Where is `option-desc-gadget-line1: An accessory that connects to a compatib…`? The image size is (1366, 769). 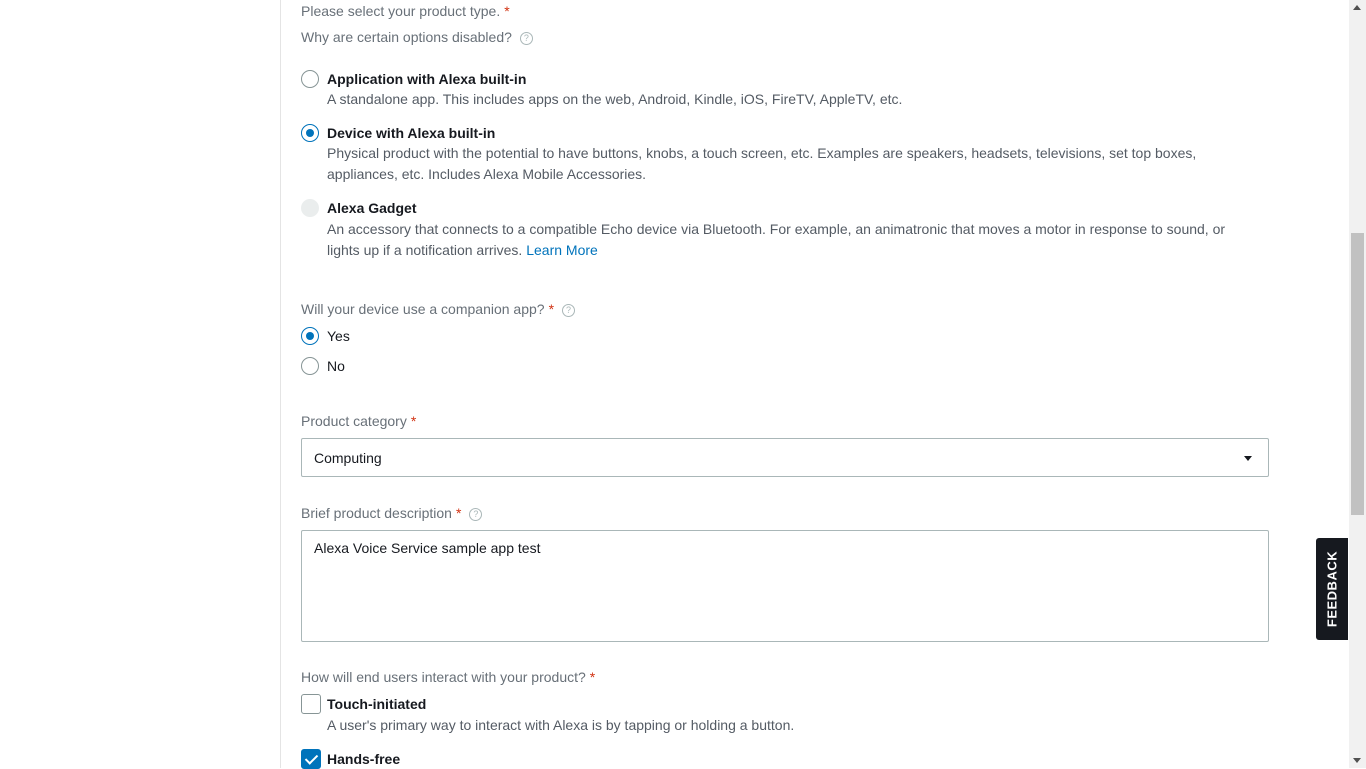
option-desc-gadget-line1: An accessory that connects to a compatib… is located at coordinates (776, 229).